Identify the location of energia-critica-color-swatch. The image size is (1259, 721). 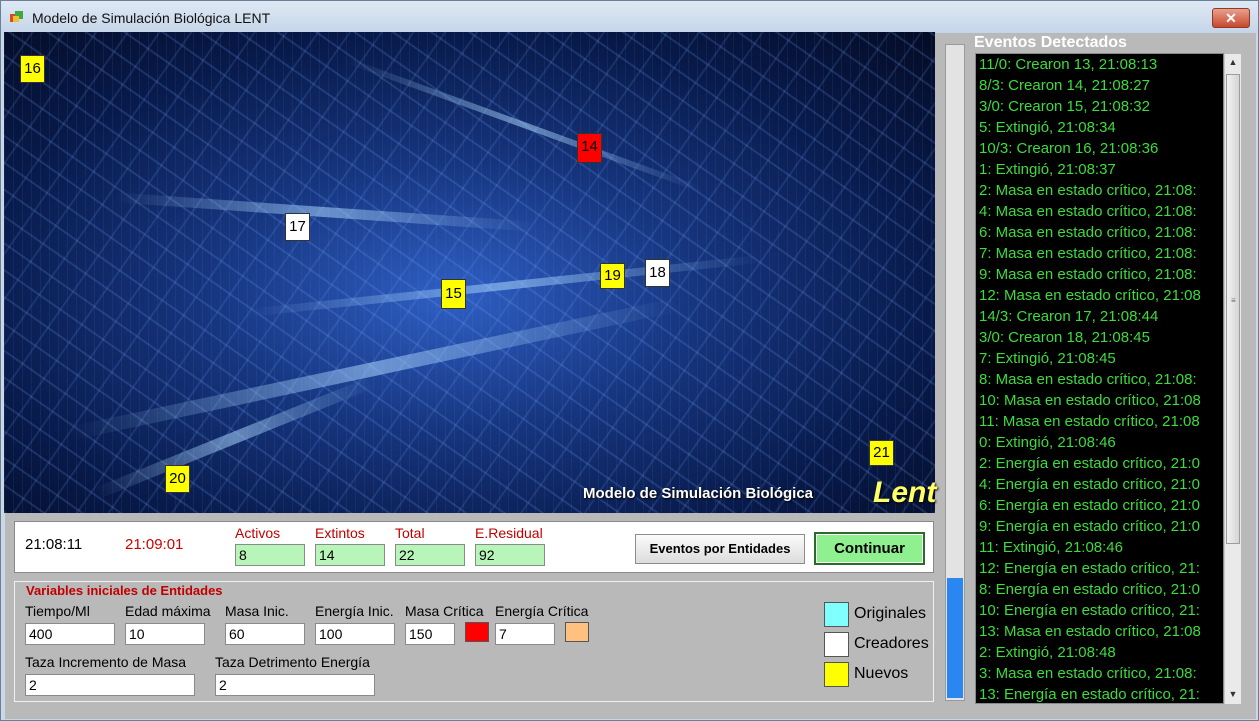
(577, 632).